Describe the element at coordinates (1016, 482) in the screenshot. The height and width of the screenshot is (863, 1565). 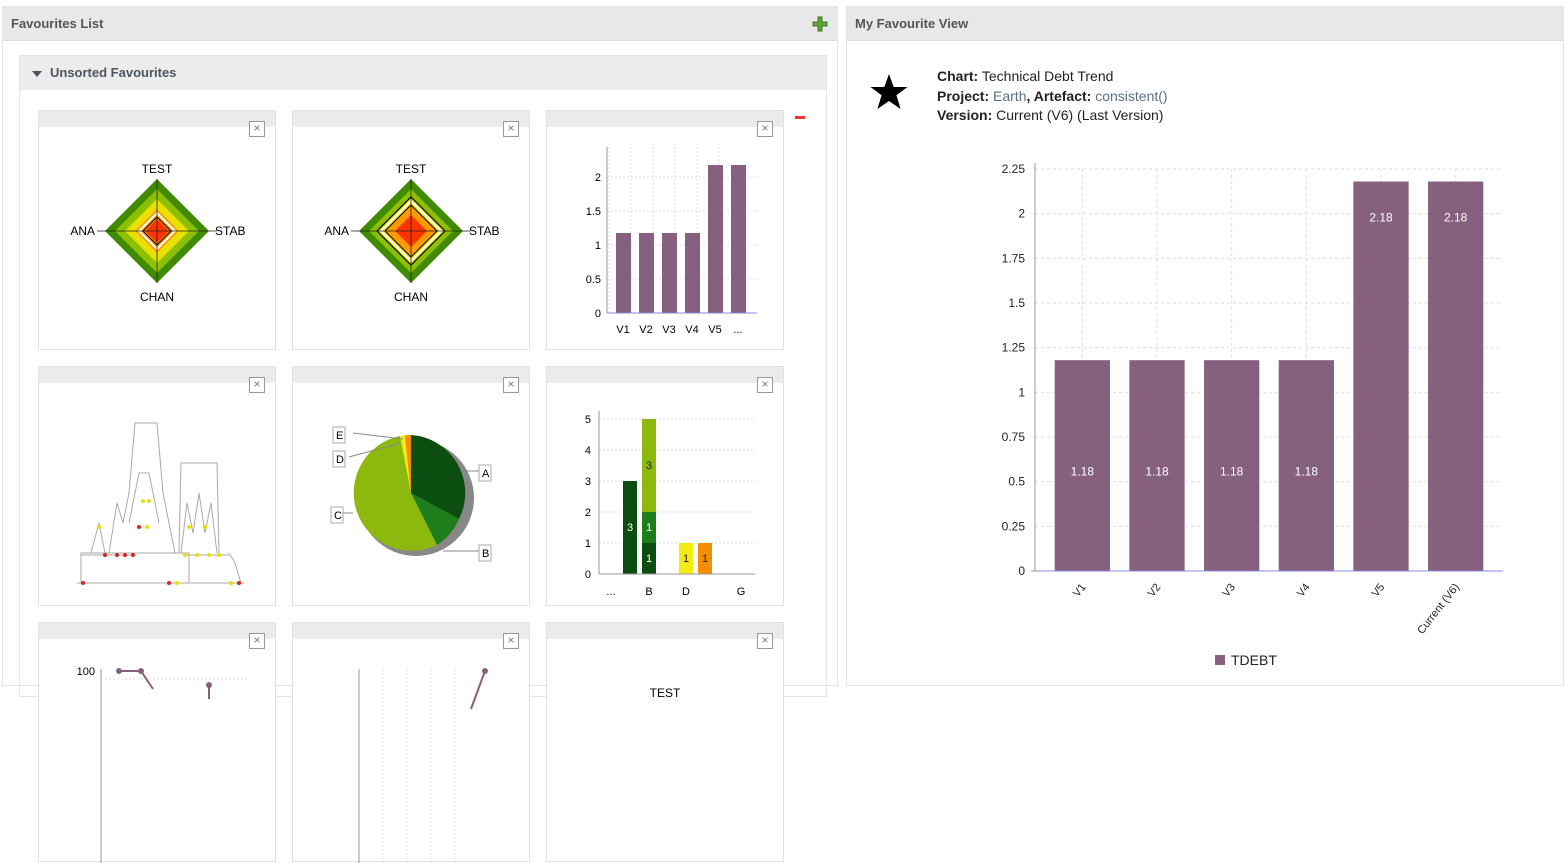
I see `y-tick-label: 0.5` at that location.